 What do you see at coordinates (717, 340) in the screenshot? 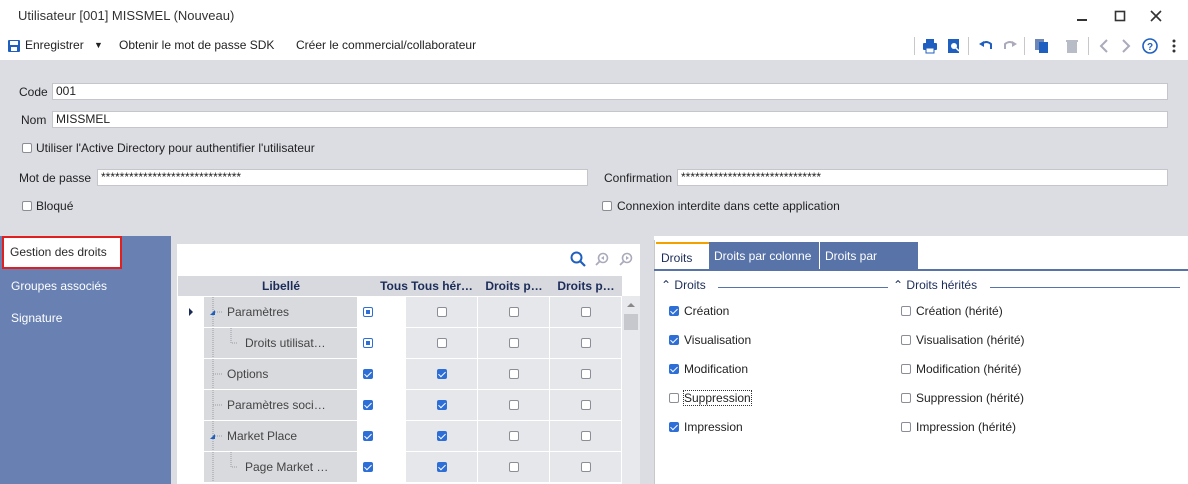
I see `droit-label: Visualisation` at bounding box center [717, 340].